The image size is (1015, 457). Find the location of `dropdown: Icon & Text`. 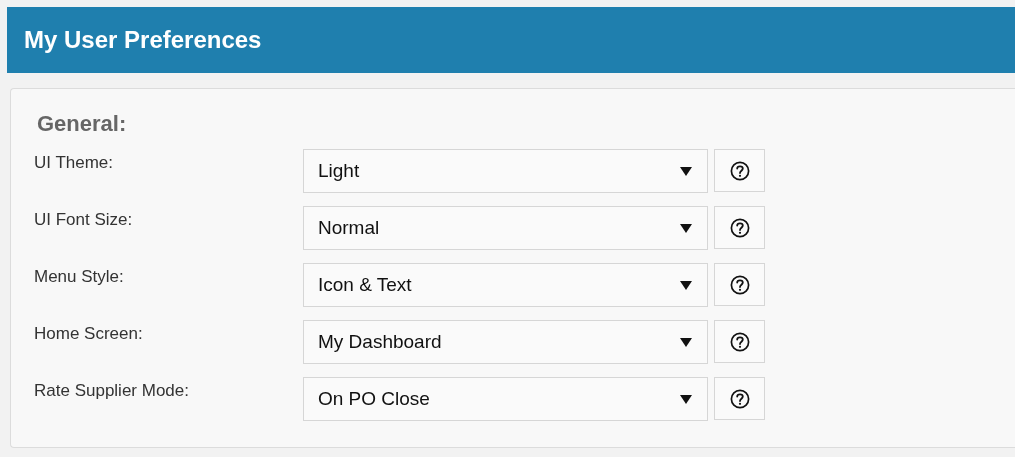

dropdown: Icon & Text is located at coordinates (505, 285).